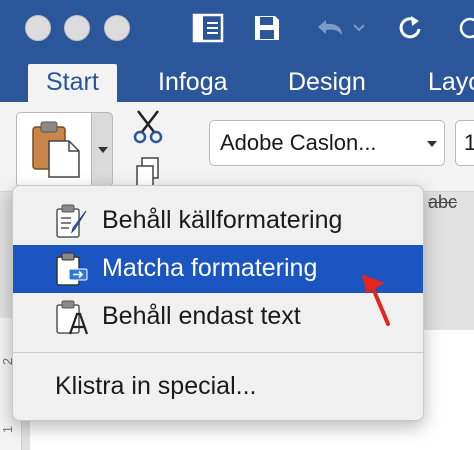  Describe the element at coordinates (72, 83) in the screenshot. I see `tab-start: Start` at that location.